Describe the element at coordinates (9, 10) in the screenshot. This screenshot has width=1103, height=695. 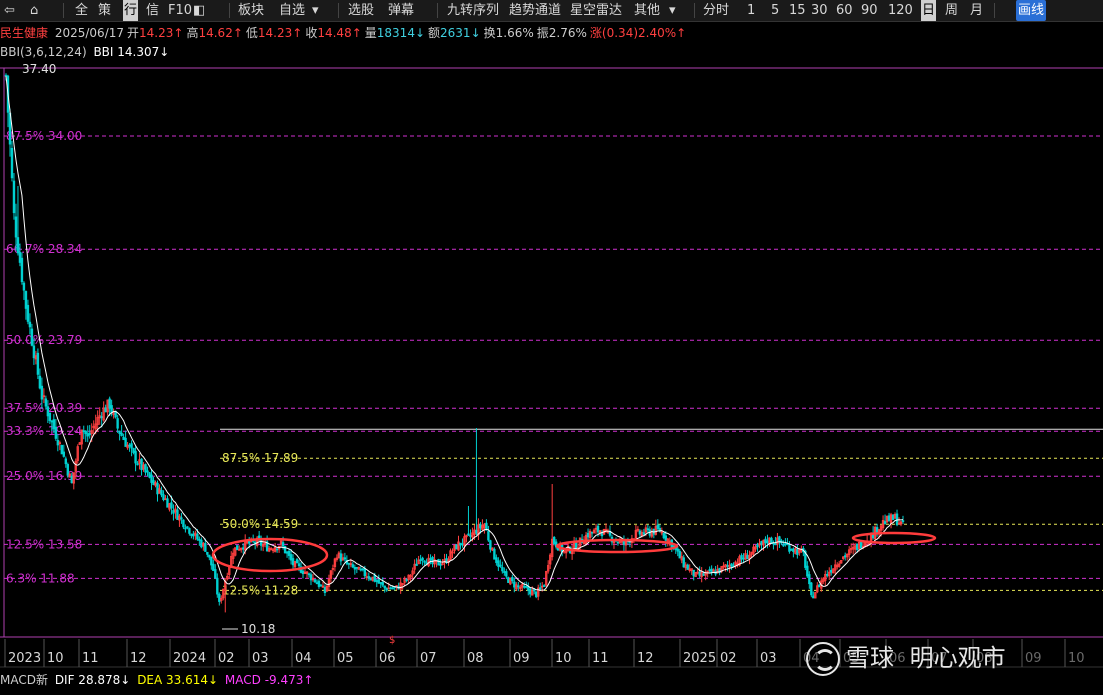
I see `back-arrow-icon: ⇦` at that location.